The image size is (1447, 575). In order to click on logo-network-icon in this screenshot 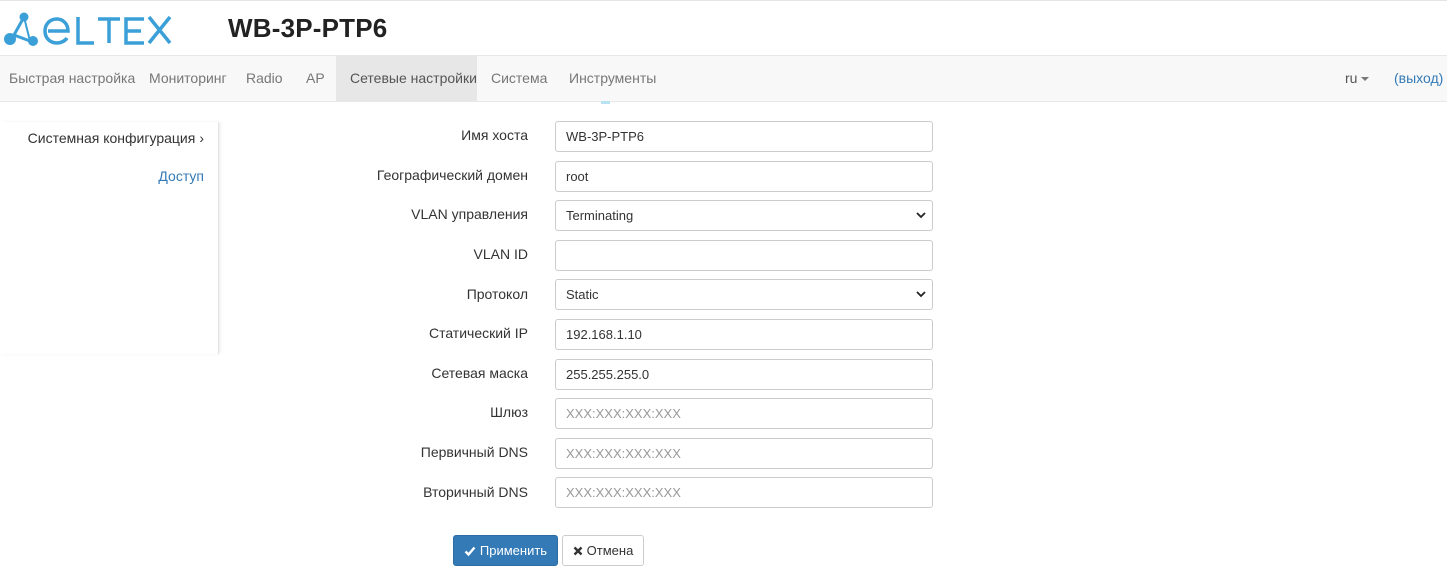, I will do `click(21, 29)`.